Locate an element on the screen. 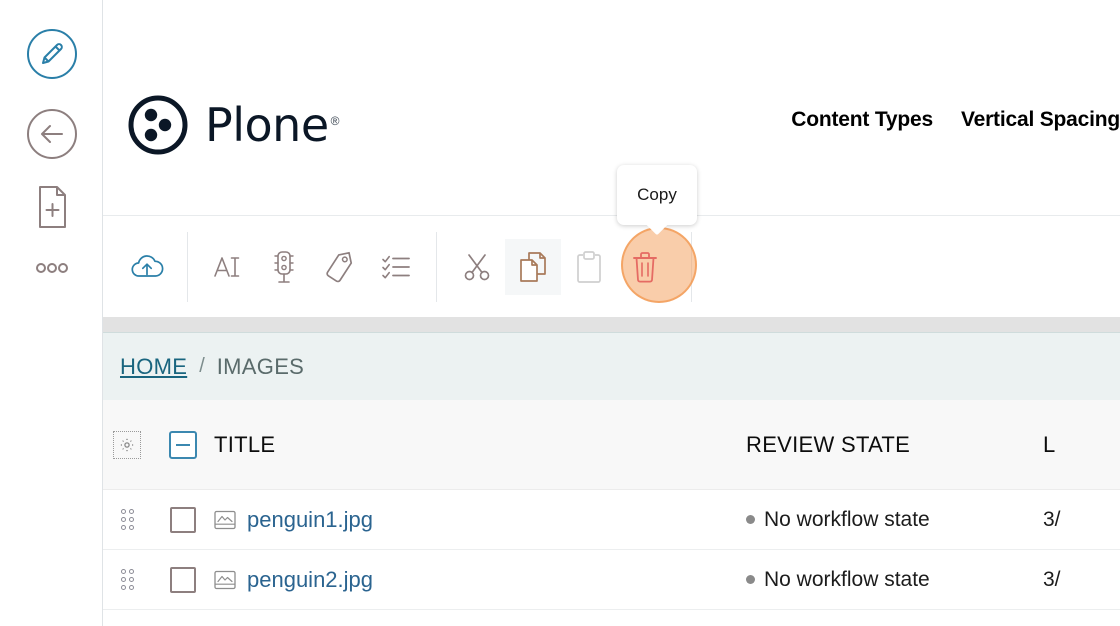 This screenshot has width=1120, height=626. scissors-icon is located at coordinates (477, 267).